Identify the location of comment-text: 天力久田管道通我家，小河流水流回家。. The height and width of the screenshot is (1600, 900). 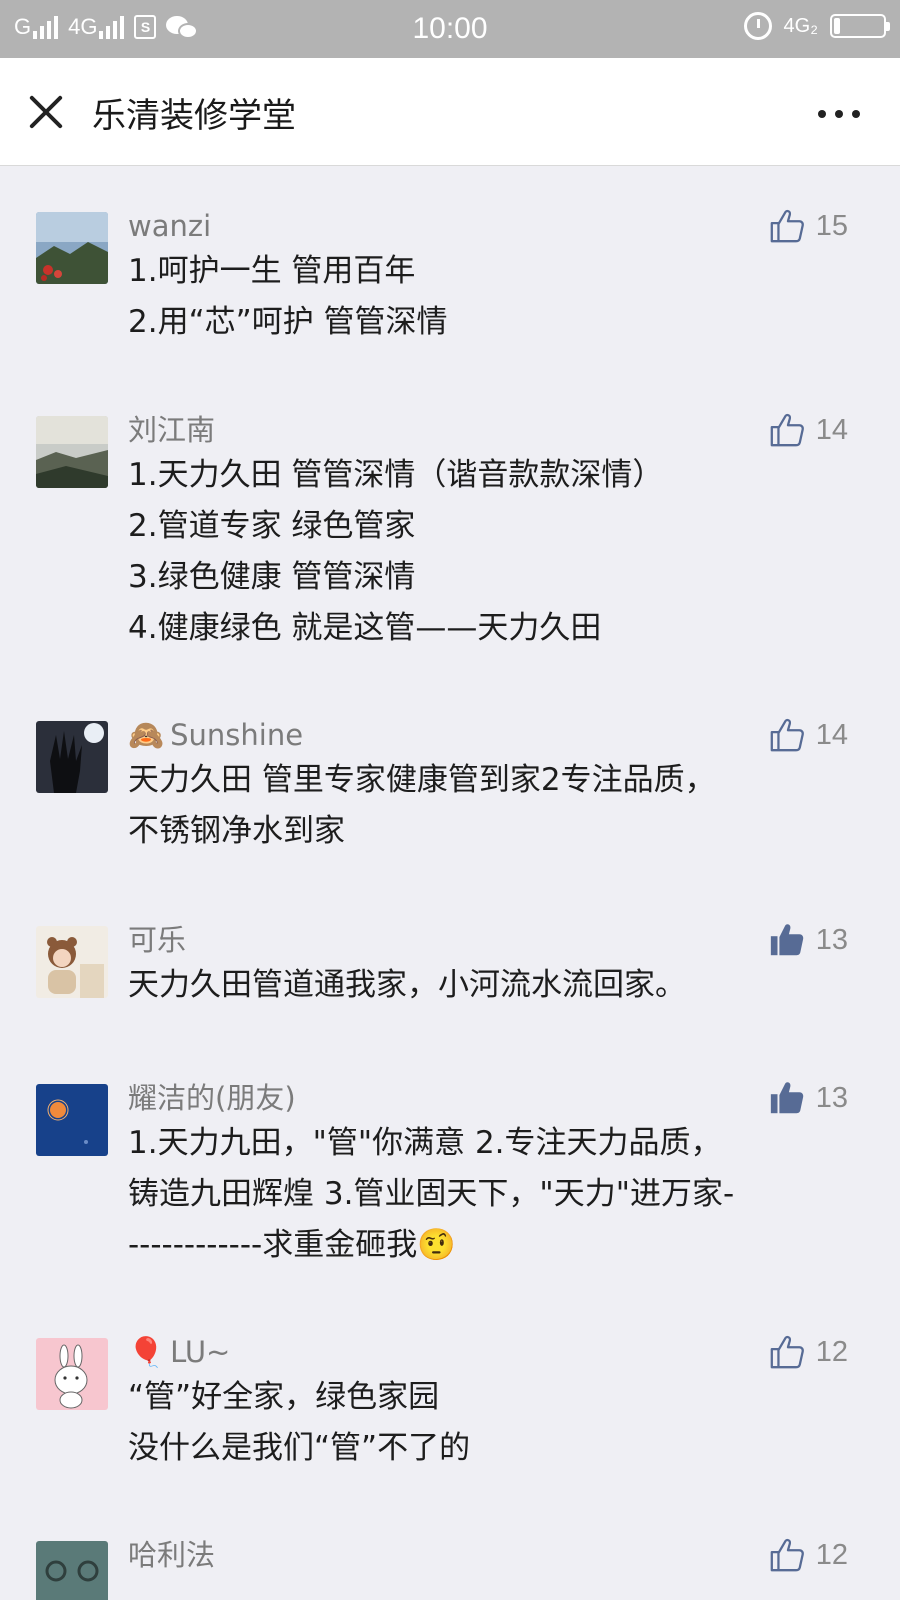
(494, 985).